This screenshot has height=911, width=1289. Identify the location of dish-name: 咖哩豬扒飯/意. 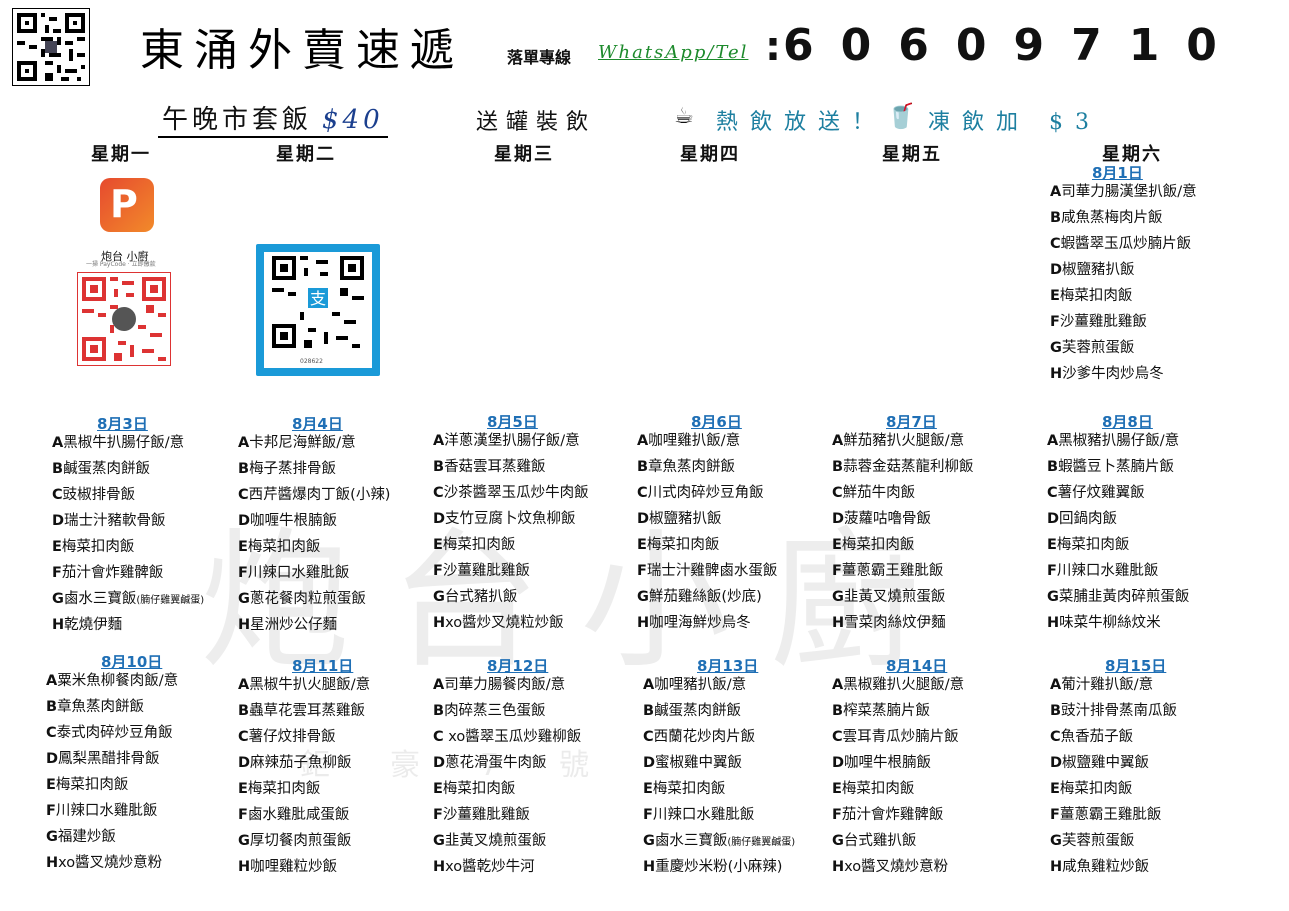
(700, 685).